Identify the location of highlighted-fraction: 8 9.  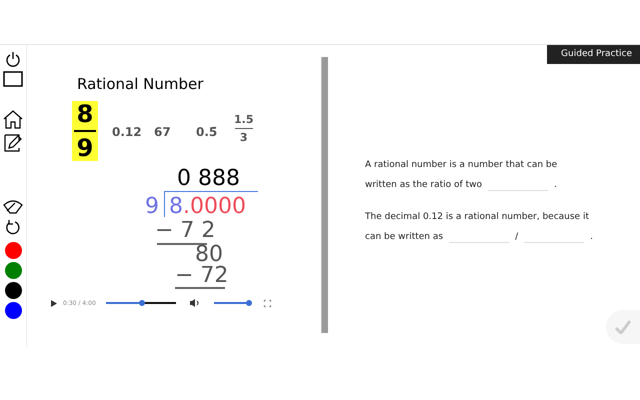
(85, 131).